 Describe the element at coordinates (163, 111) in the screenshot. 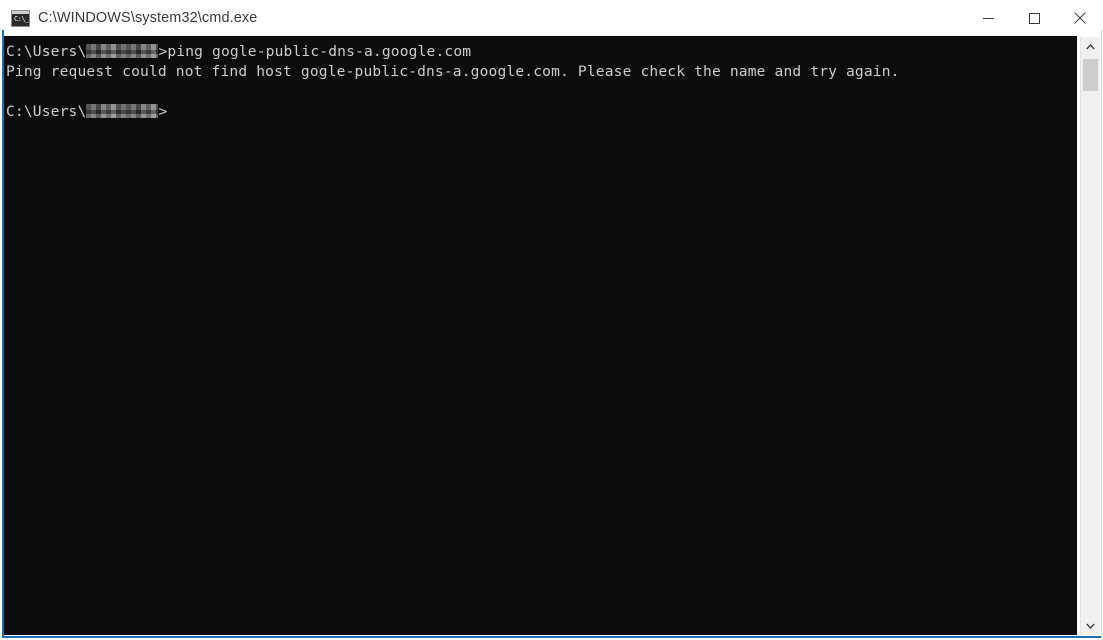

I see `prompt-caret: >` at that location.